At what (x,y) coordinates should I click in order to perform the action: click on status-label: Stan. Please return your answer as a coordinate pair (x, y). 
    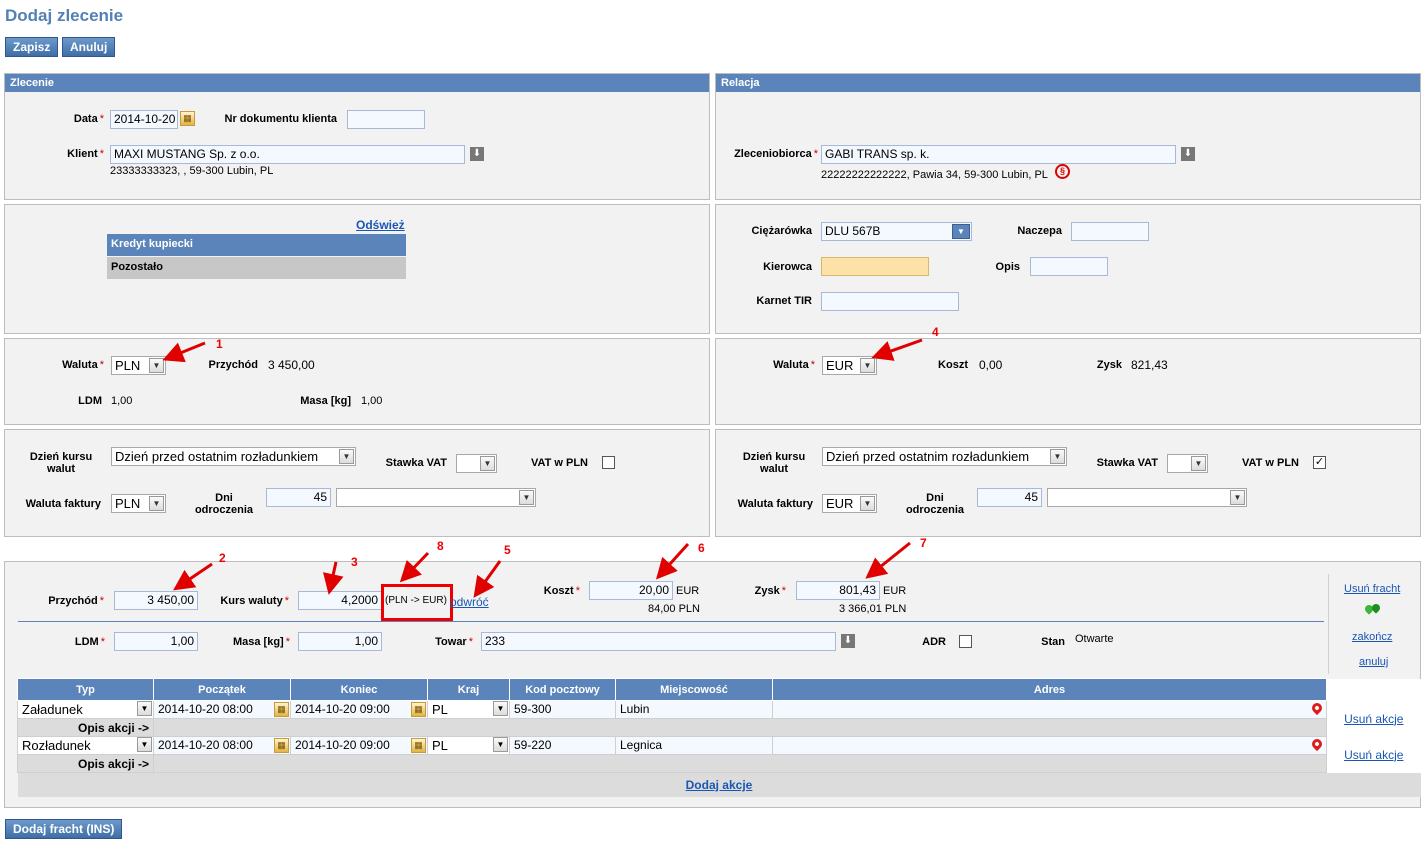
    Looking at the image, I should click on (1053, 642).